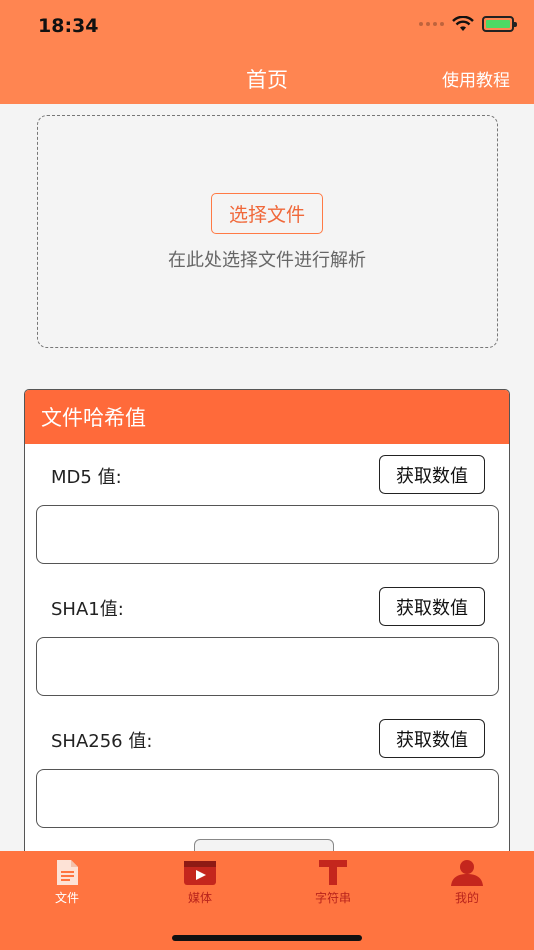 The height and width of the screenshot is (950, 534). I want to click on sha1-label: SHA1值:, so click(87, 609).